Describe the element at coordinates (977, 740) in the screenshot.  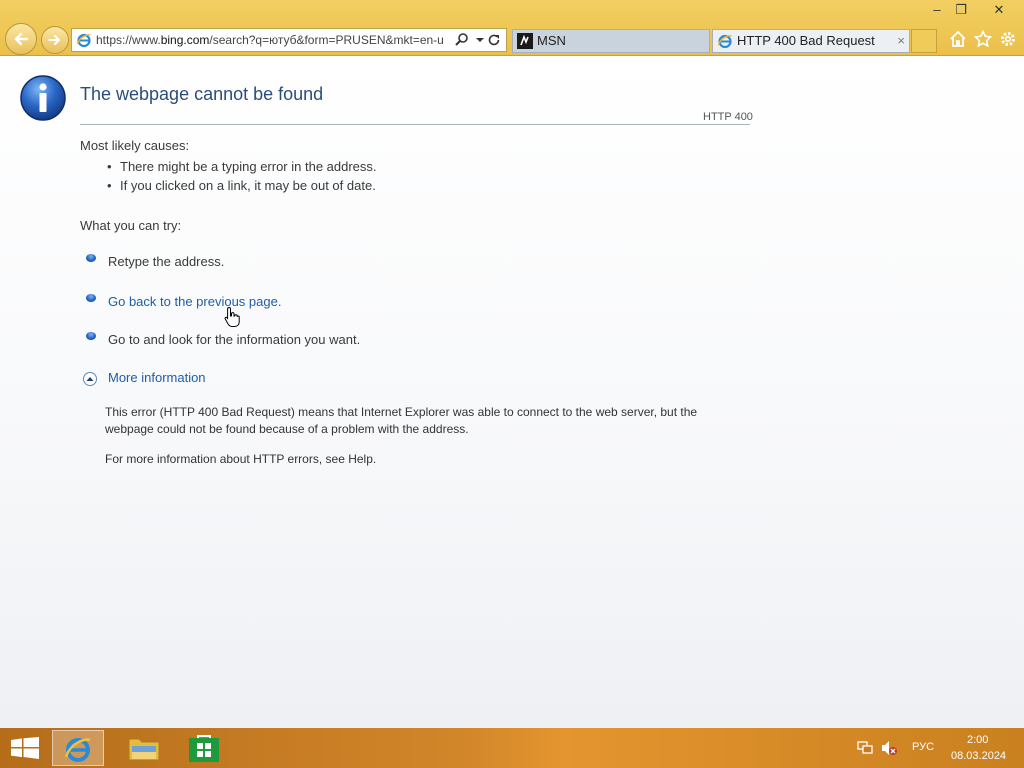
I see `clock-time: 2:00` at that location.